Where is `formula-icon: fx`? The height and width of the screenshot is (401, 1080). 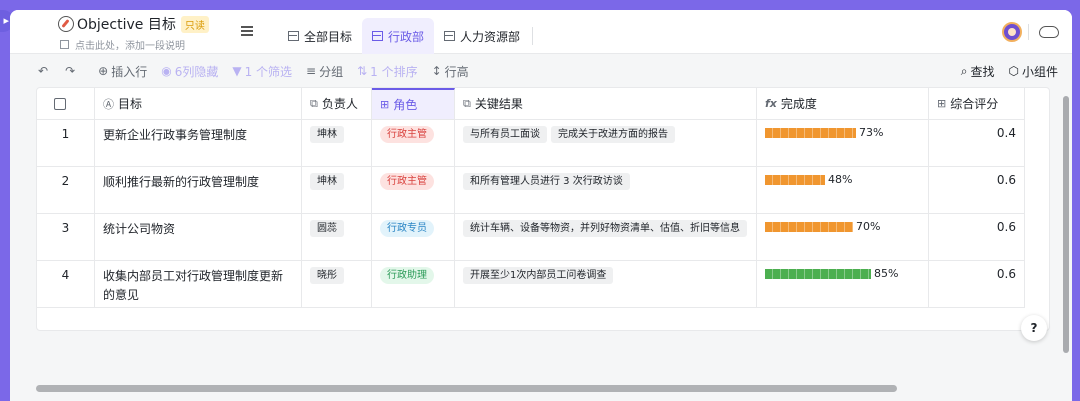 formula-icon: fx is located at coordinates (771, 103).